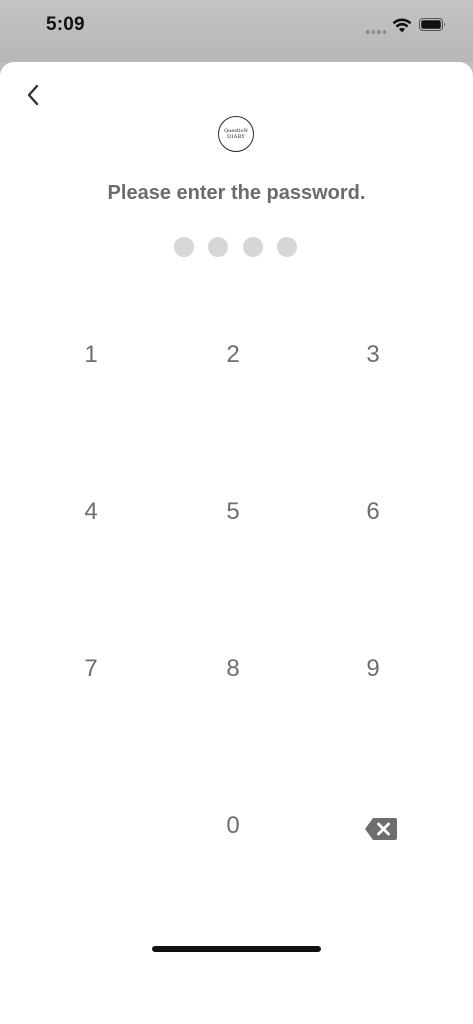  Describe the element at coordinates (91, 355) in the screenshot. I see `keypad-key-1: 1` at that location.